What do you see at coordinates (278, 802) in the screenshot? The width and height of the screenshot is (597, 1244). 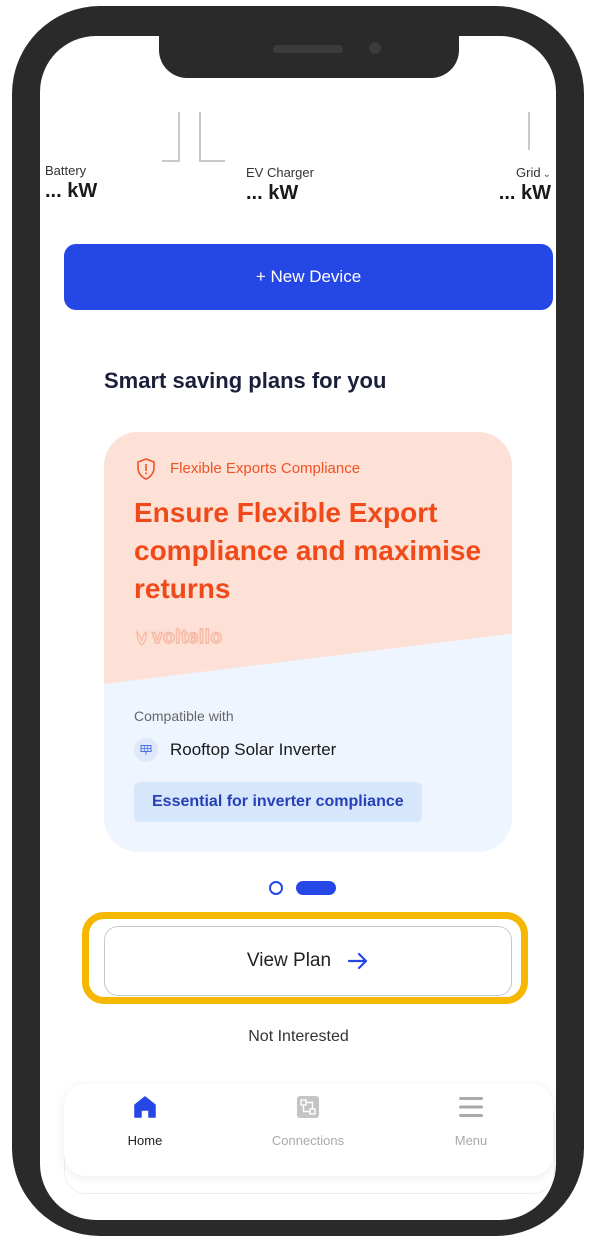 I see `compliance-badge: Essential for inverter compliance` at bounding box center [278, 802].